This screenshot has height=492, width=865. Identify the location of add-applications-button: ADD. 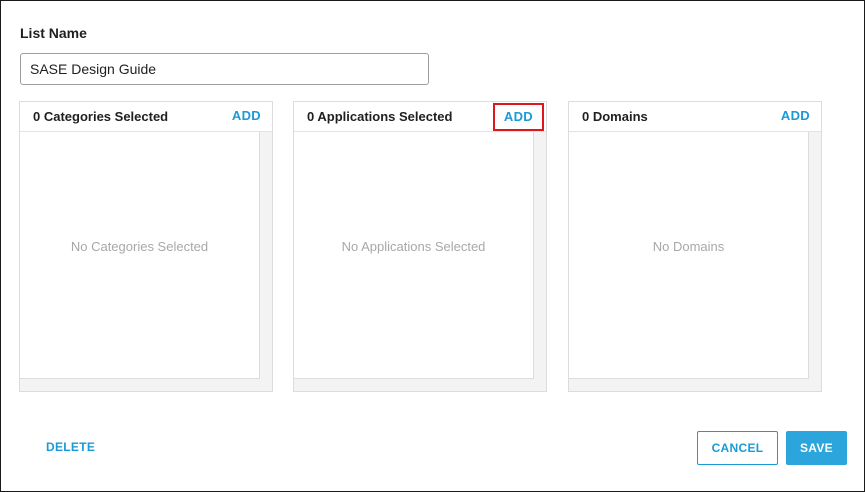
(518, 117).